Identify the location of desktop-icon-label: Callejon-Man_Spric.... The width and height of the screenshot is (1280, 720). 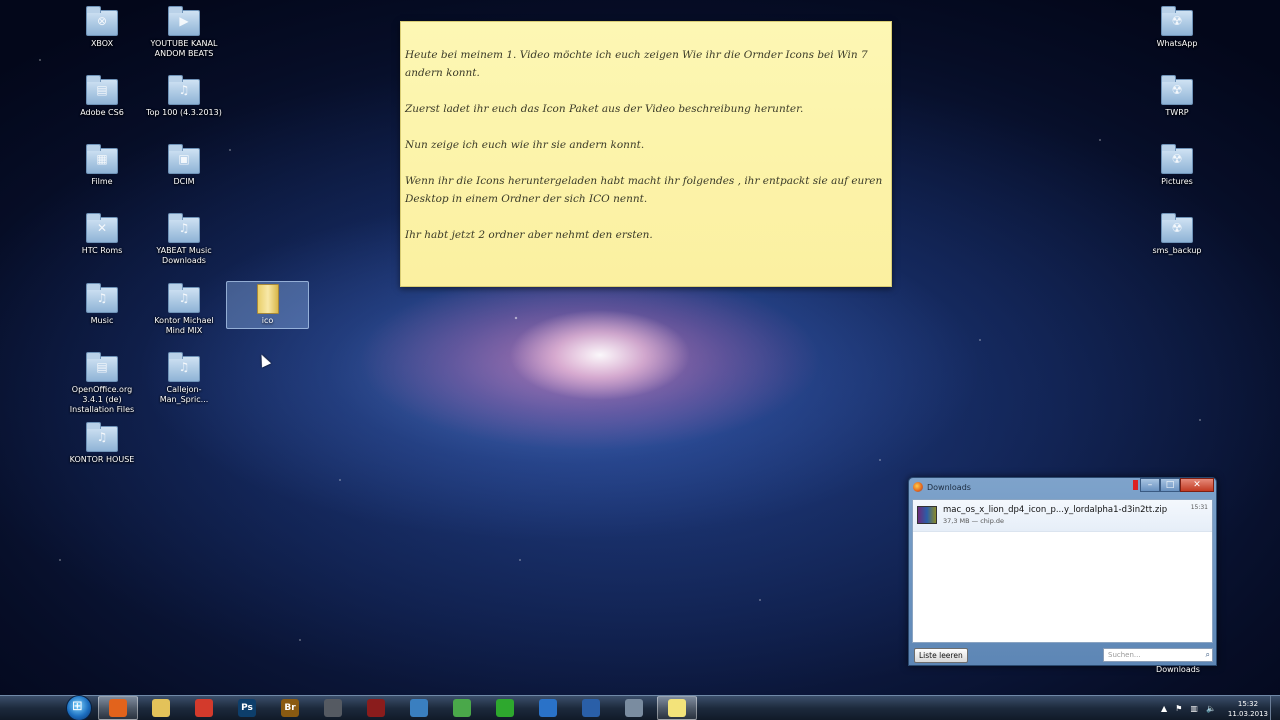
(184, 394).